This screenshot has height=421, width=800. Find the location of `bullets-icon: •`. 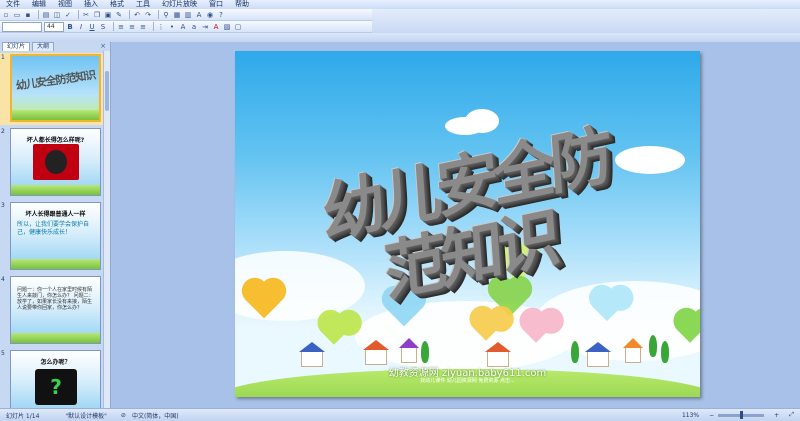

bullets-icon: • is located at coordinates (172, 27).